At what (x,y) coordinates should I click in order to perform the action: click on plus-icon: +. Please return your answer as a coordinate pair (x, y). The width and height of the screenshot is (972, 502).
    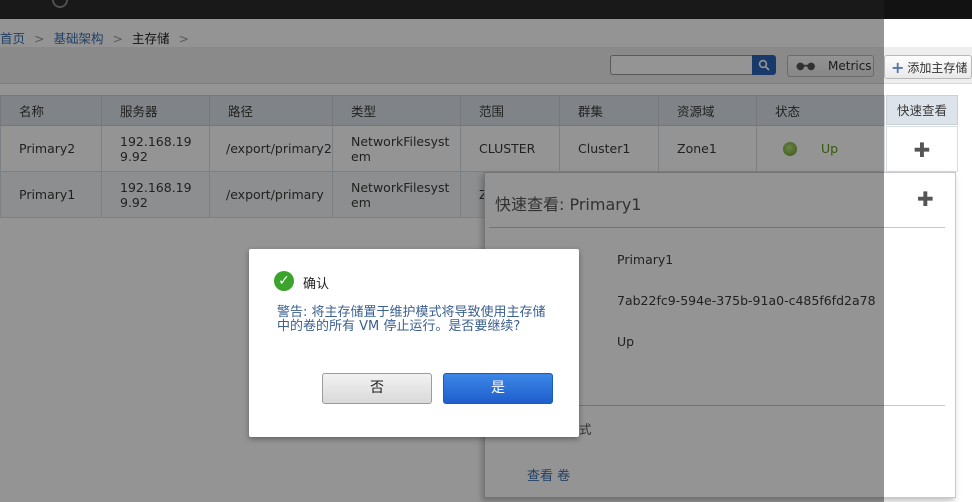
    Looking at the image, I should click on (898, 67).